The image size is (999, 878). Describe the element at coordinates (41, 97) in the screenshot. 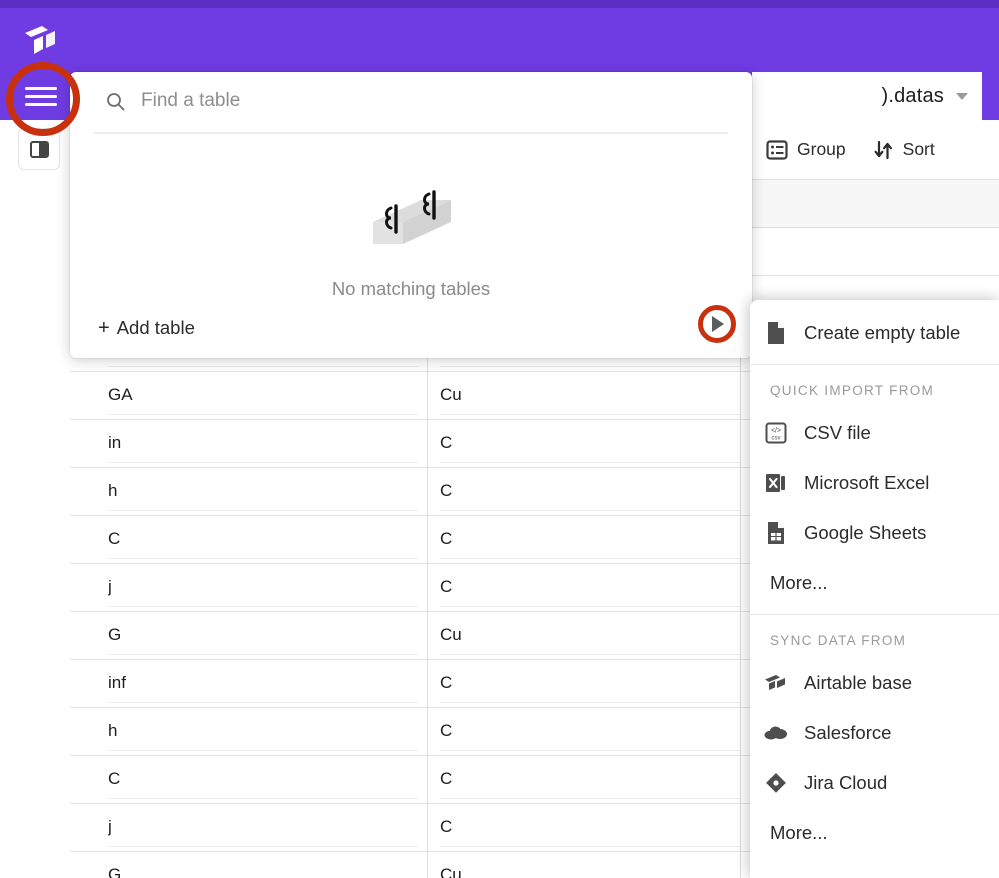

I see `hamburger-menu-icon` at that location.